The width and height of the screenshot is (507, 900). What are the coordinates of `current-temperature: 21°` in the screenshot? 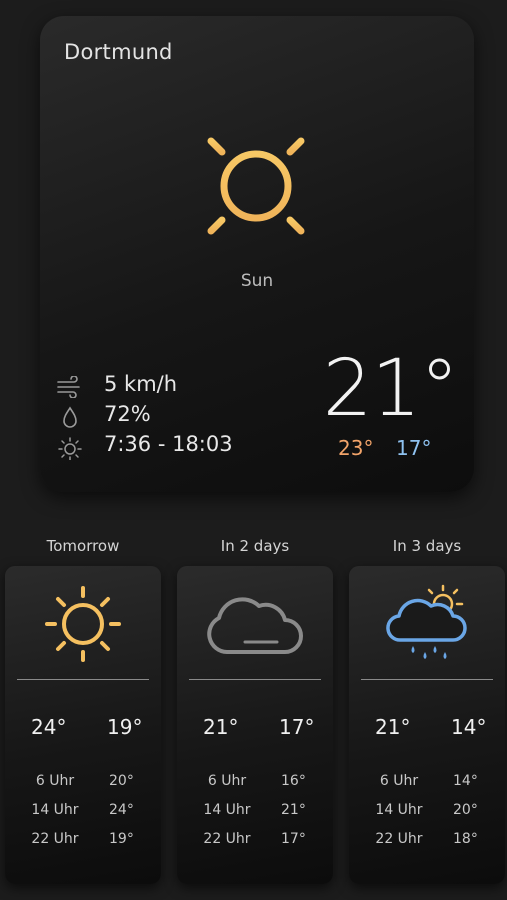 It's located at (390, 389).